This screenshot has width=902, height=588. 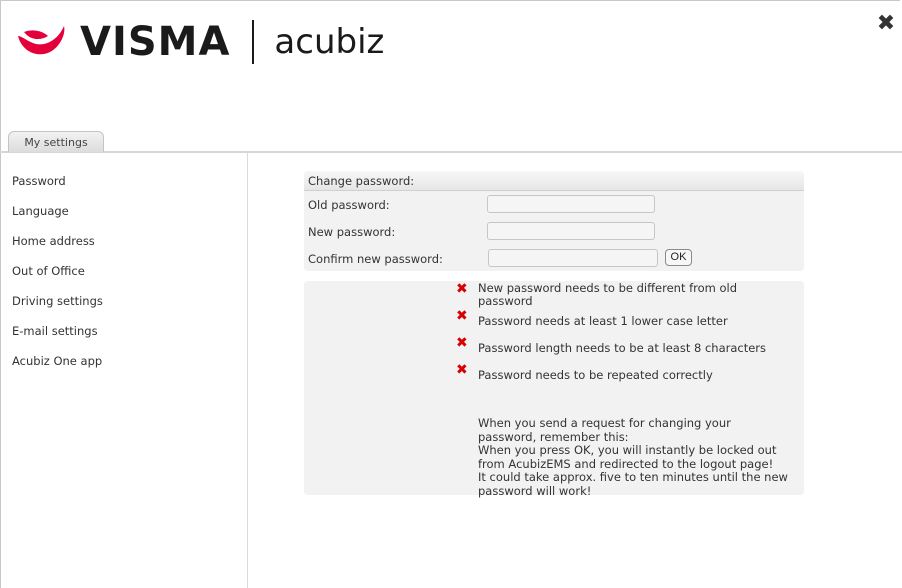 I want to click on logo-divider, so click(x=253, y=42).